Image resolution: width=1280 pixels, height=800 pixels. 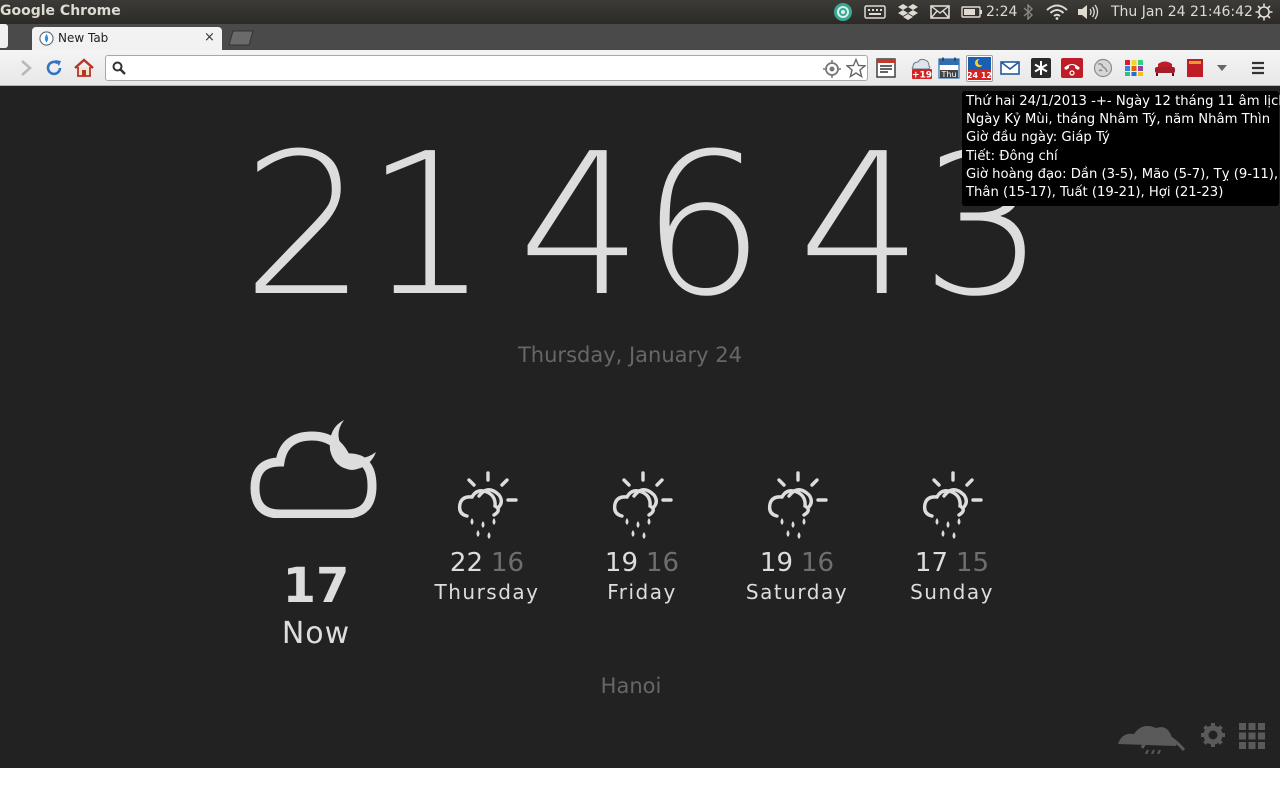 What do you see at coordinates (1028, 12) in the screenshot?
I see `bluetooth-icon` at bounding box center [1028, 12].